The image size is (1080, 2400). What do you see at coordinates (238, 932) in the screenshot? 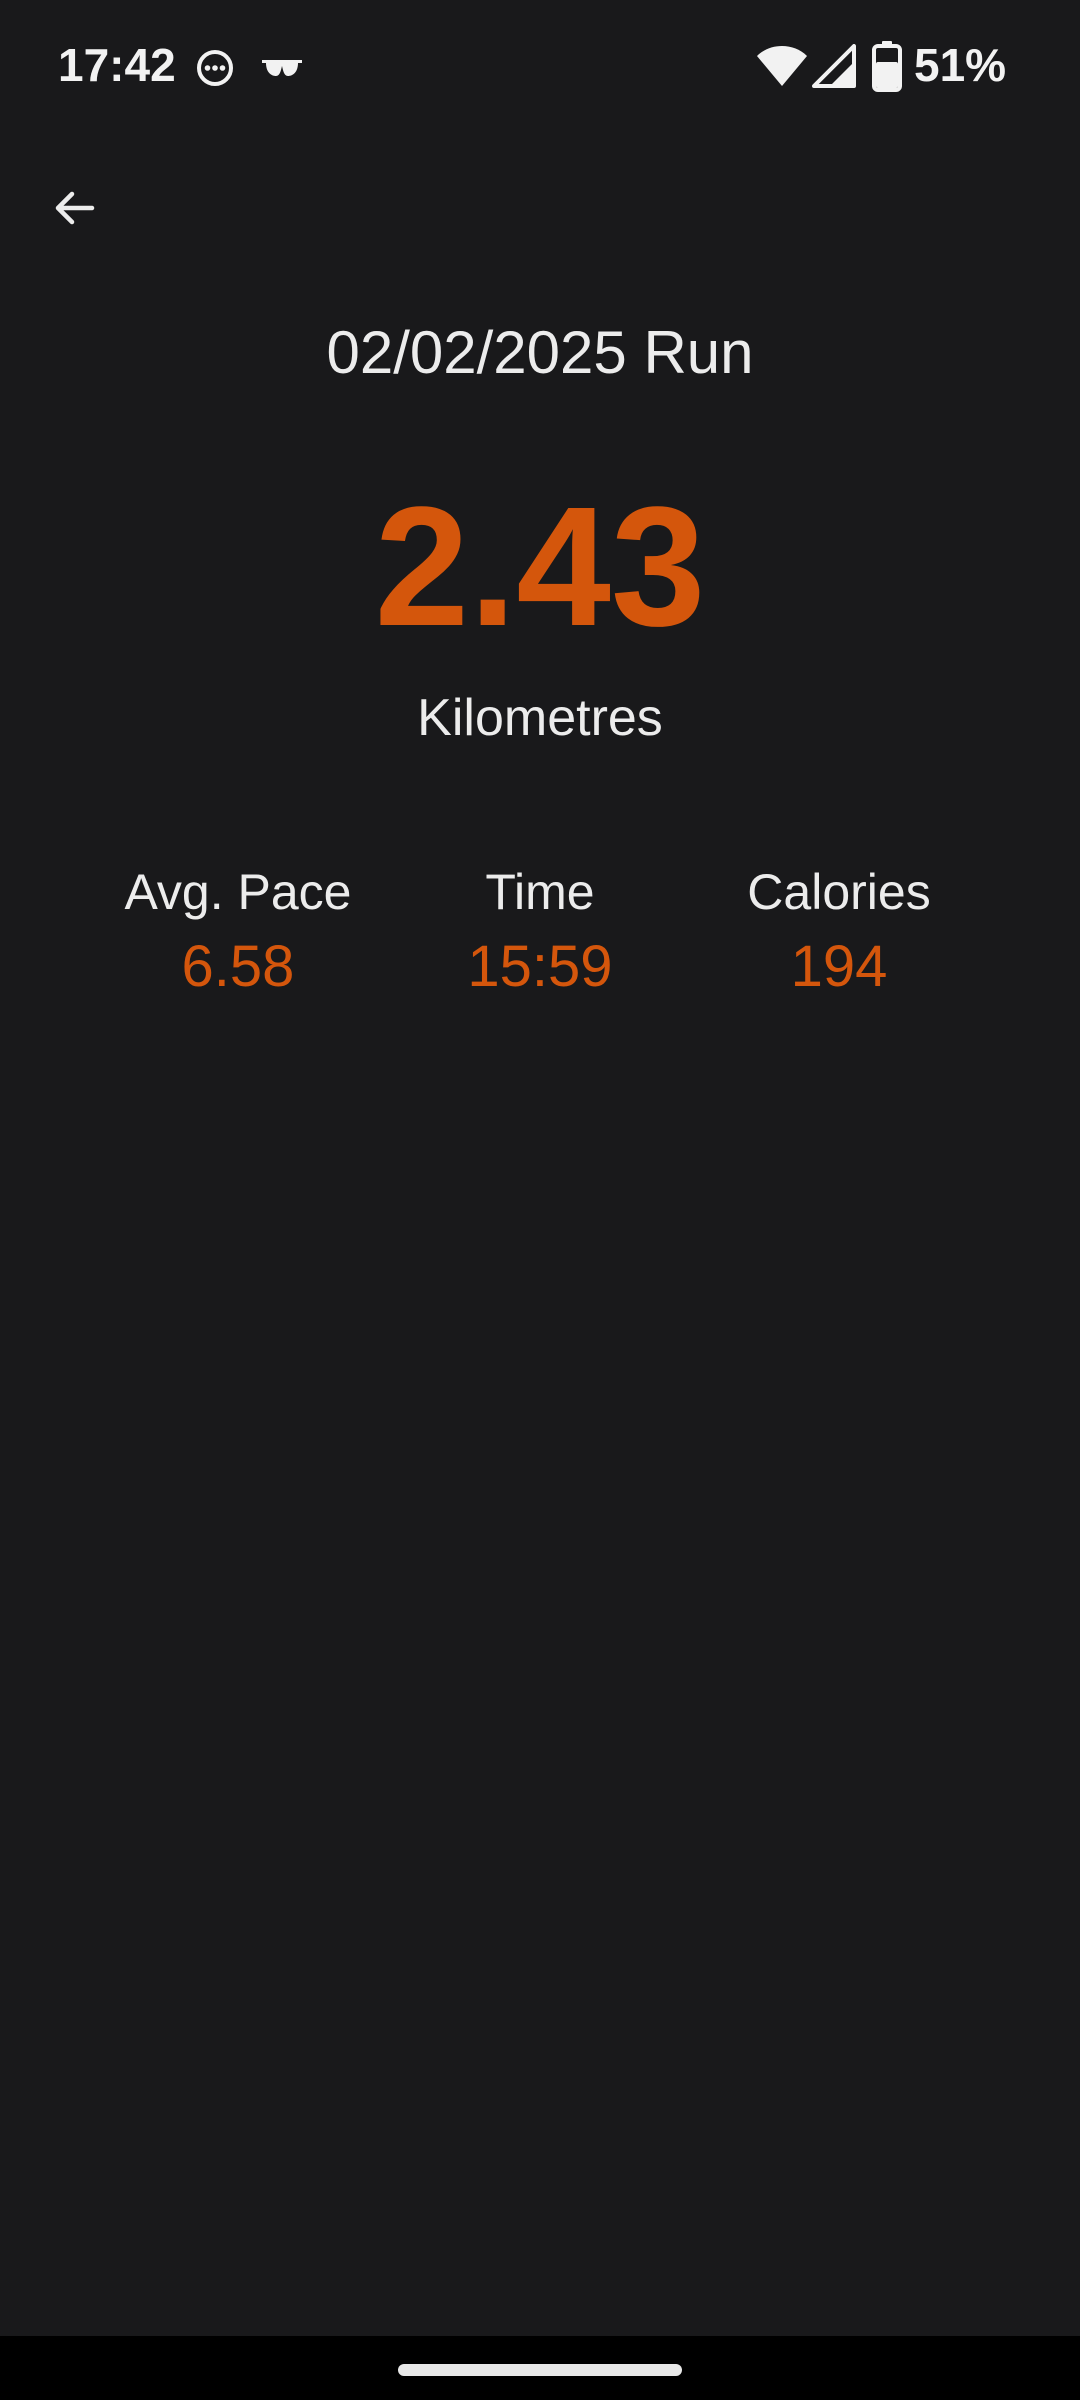
I see `stat-avg-pace: Avg. Pace 6.58` at bounding box center [238, 932].